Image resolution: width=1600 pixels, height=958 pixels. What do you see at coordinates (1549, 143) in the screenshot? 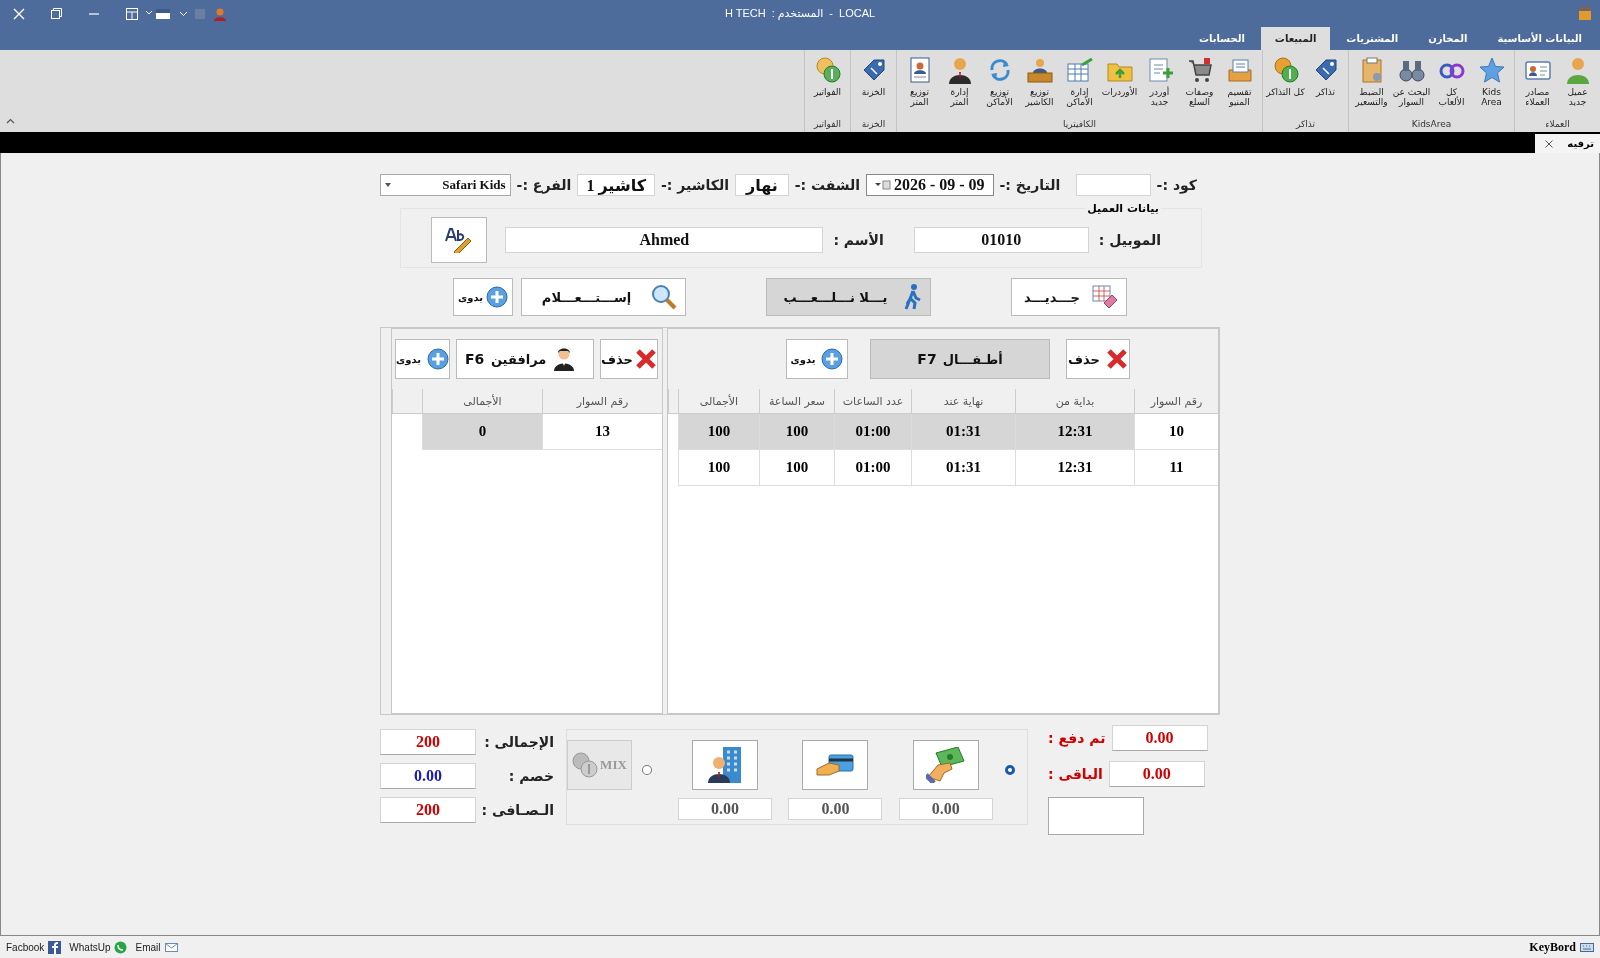
I see `close-icon` at bounding box center [1549, 143].